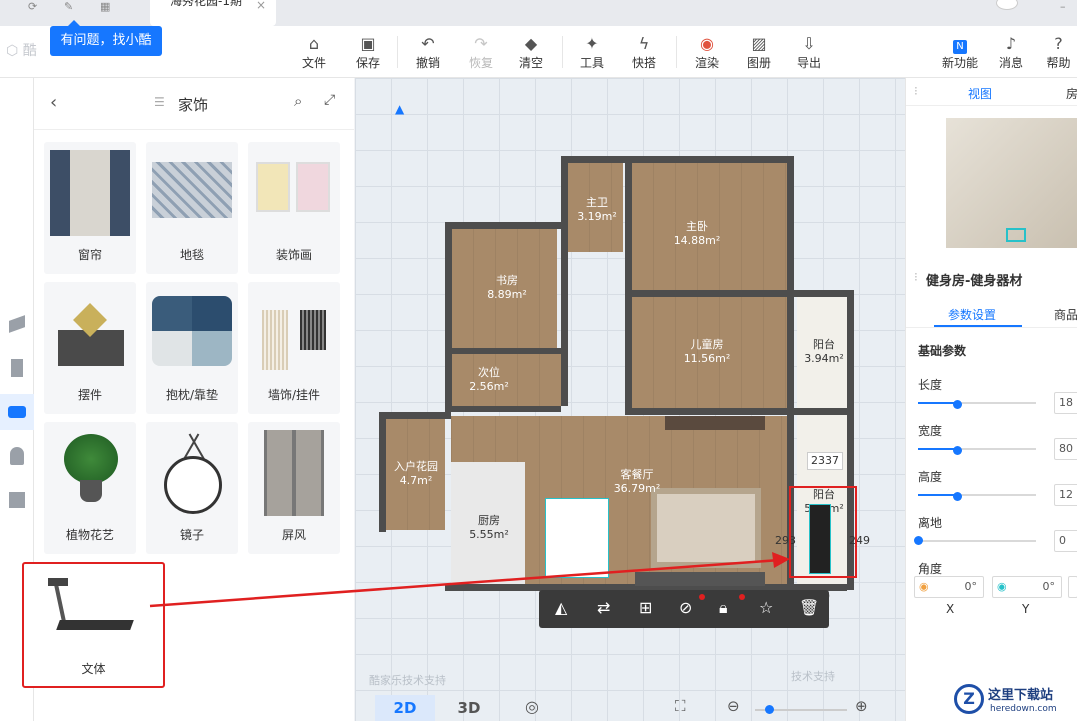 The height and width of the screenshot is (721, 1077). Describe the element at coordinates (17, 500) in the screenshot. I see `rail-item-cabinet` at that location.